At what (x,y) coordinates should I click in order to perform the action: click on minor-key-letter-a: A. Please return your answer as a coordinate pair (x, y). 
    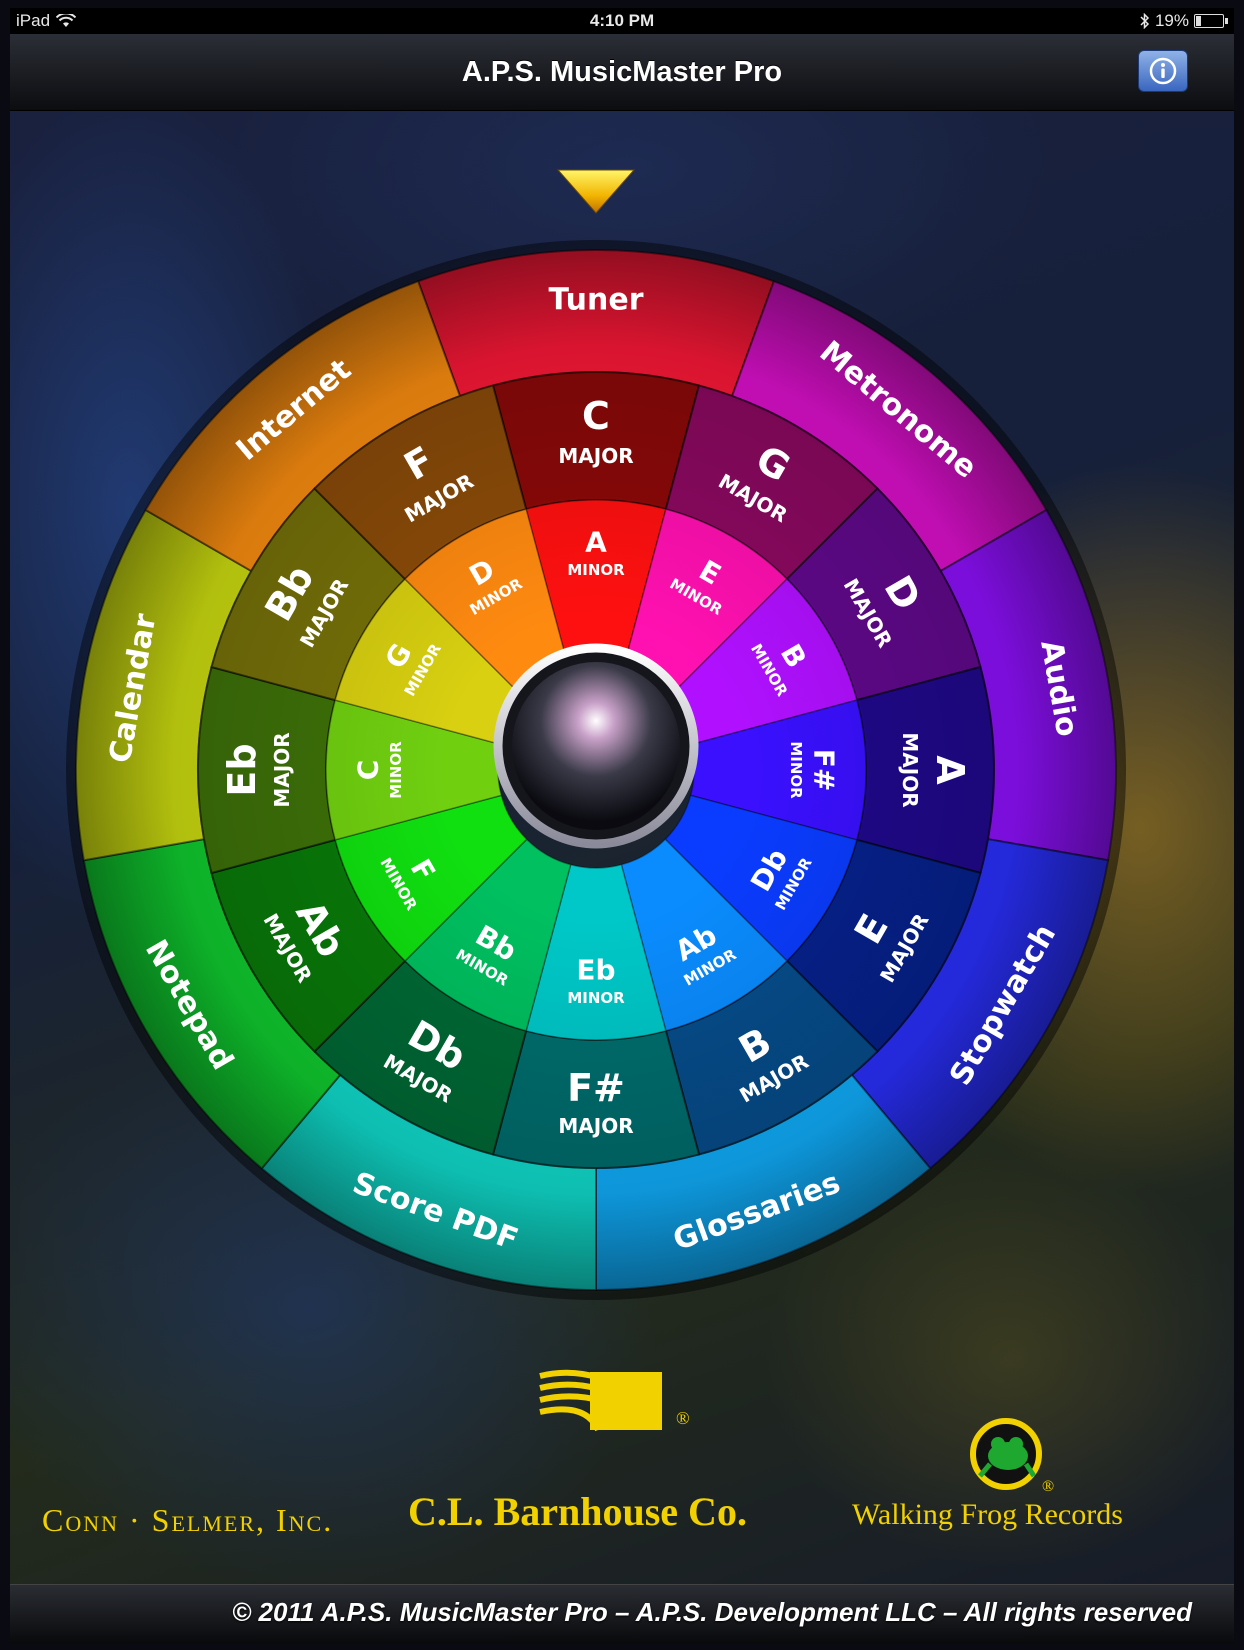
    Looking at the image, I should click on (596, 542).